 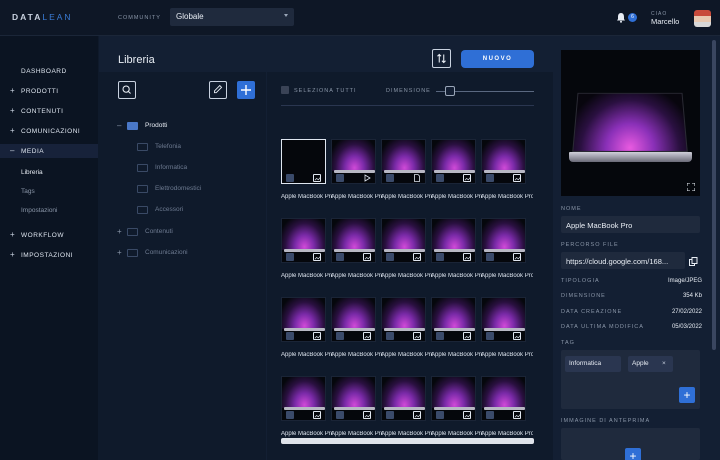 I want to click on sidebar-item-dashboard: DASHBOARD, so click(x=49, y=71).